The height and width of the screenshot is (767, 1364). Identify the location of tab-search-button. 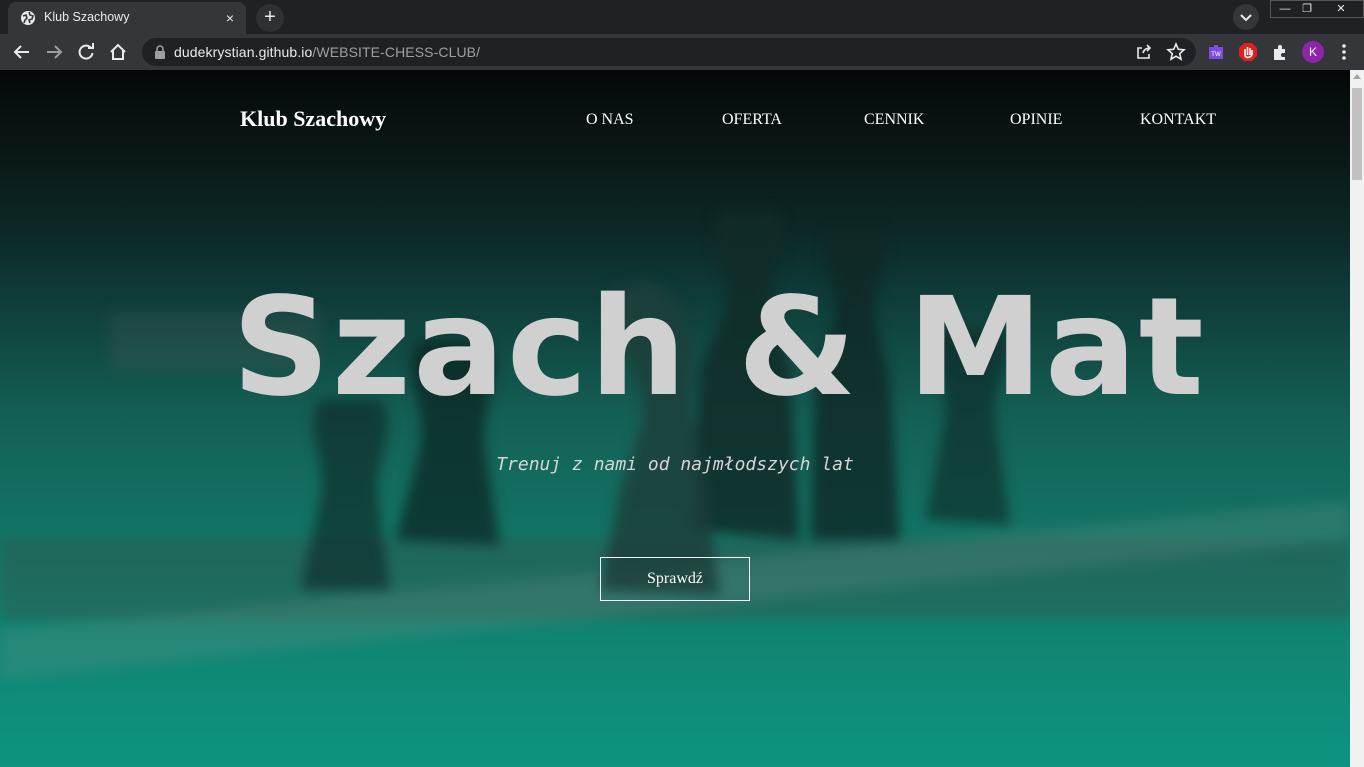
(1246, 17).